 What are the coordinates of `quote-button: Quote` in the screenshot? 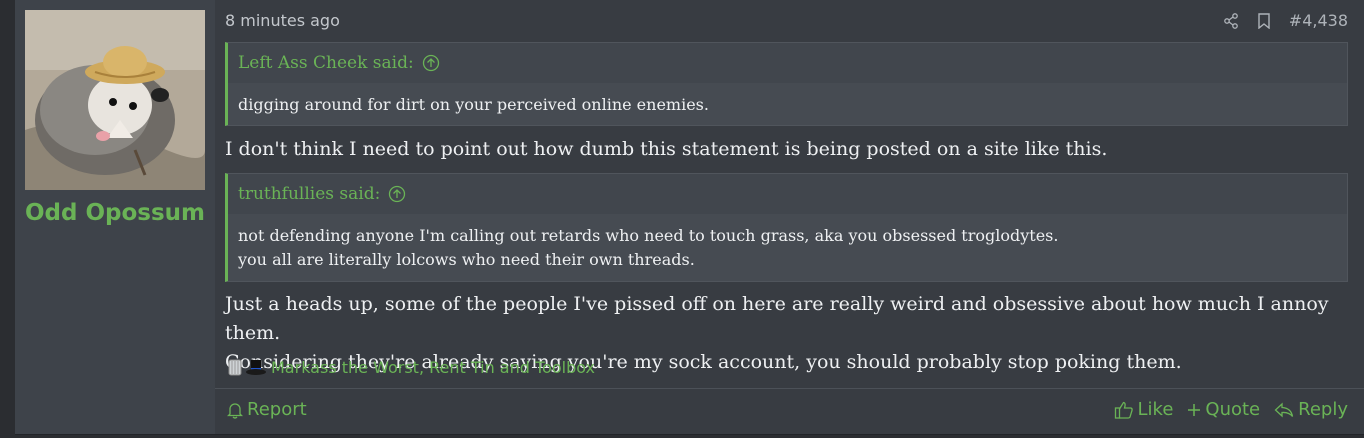 It's located at (1223, 409).